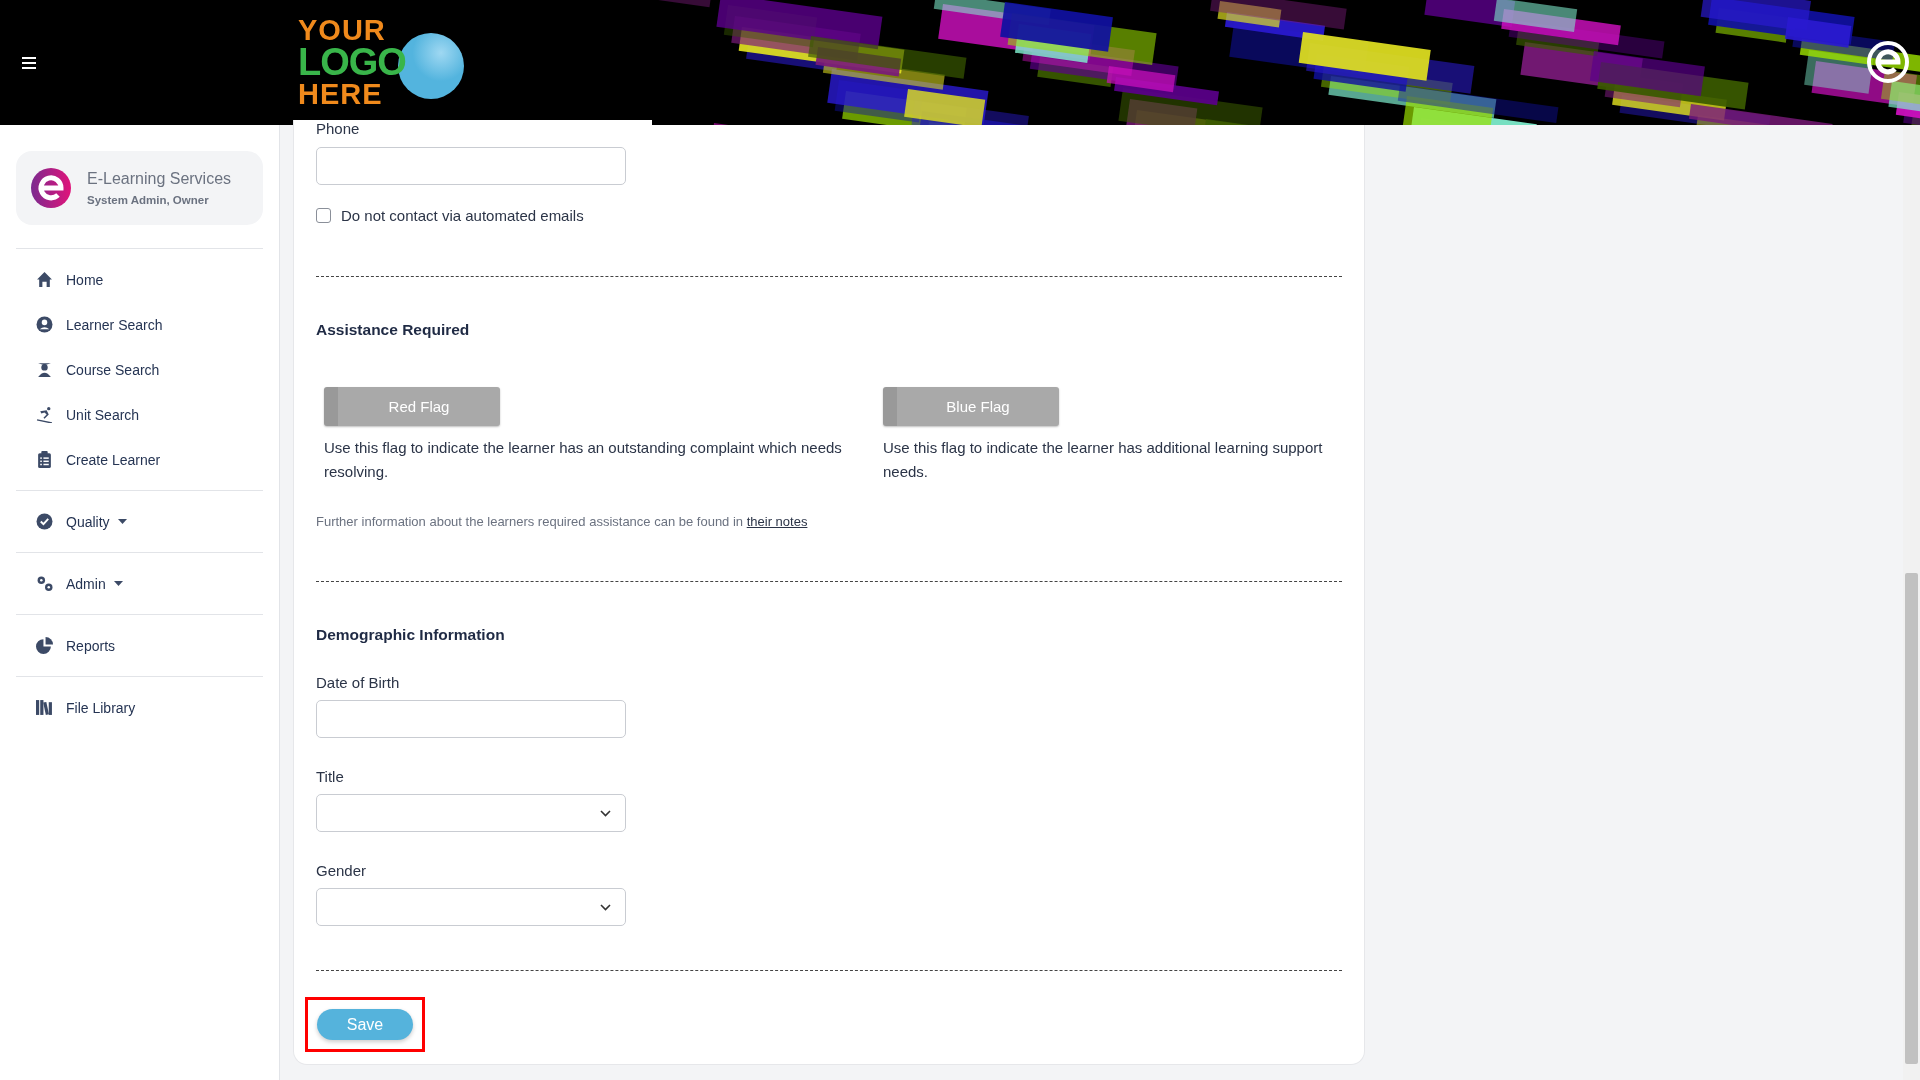  What do you see at coordinates (323, 215) in the screenshot?
I see `checkbox` at bounding box center [323, 215].